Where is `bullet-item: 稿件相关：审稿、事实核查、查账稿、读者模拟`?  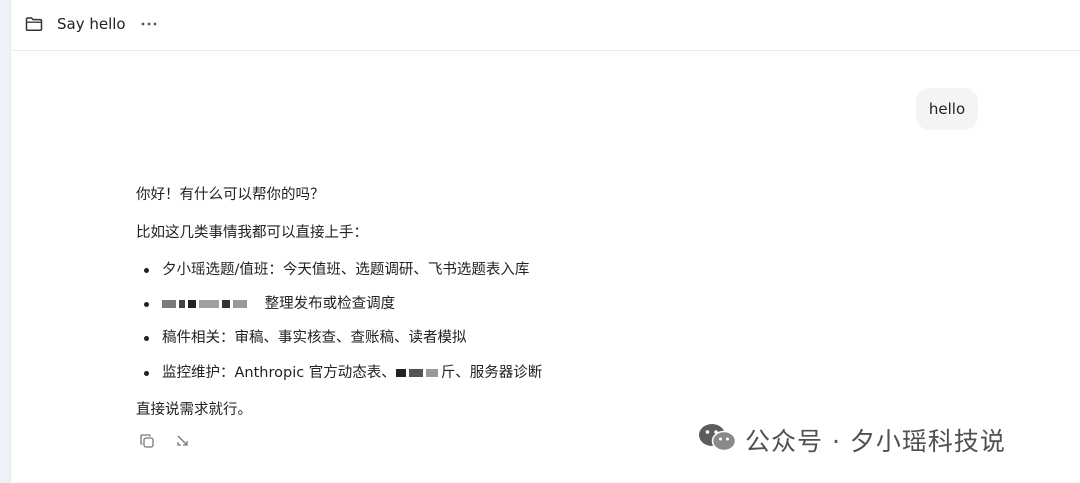 bullet-item: 稿件相关：审稿、事实核查、查账稿、读者模拟 is located at coordinates (314, 338).